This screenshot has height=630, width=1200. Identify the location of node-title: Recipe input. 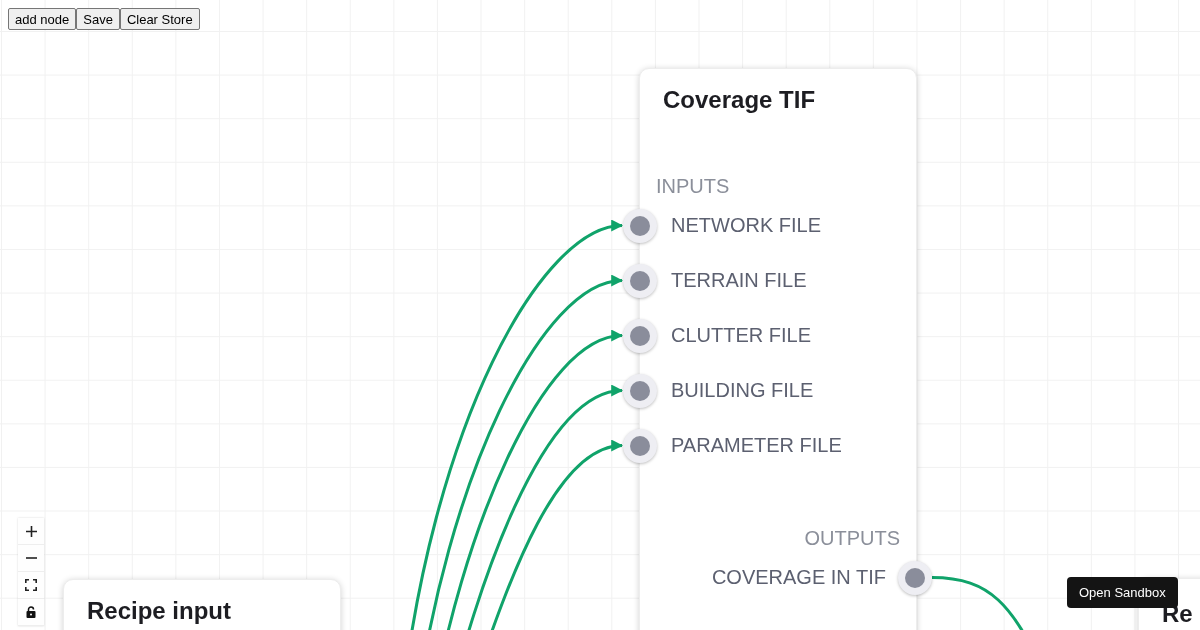
(158, 611).